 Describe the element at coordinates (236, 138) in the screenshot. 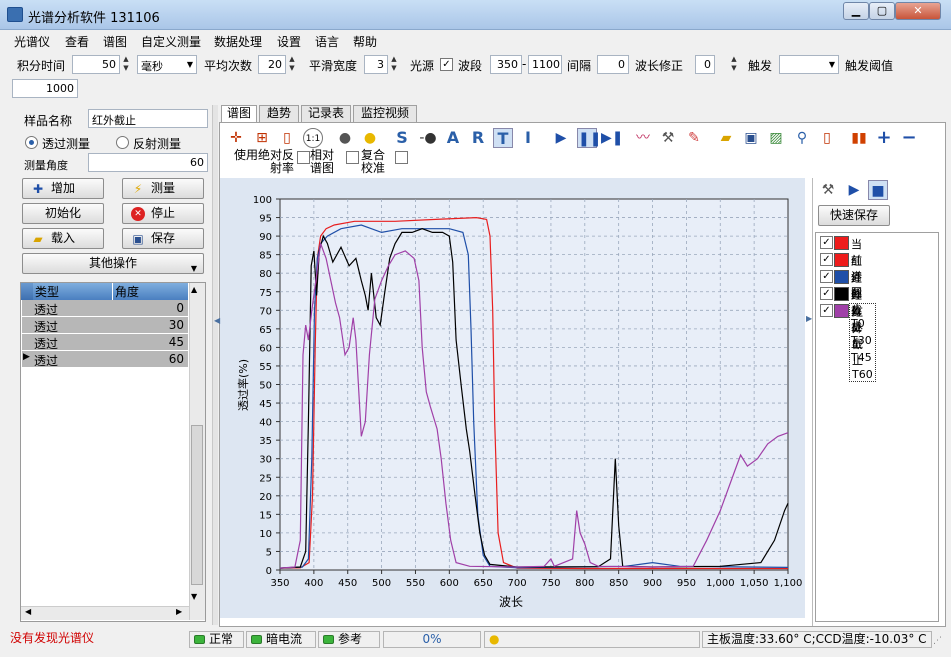

I see `crosshair-icon: ✛` at that location.